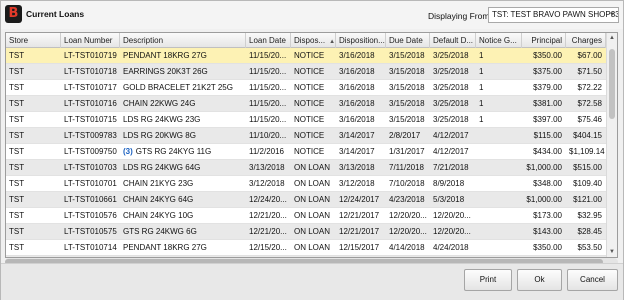  I want to click on cell-disposition: ON LOAN, so click(313, 248).